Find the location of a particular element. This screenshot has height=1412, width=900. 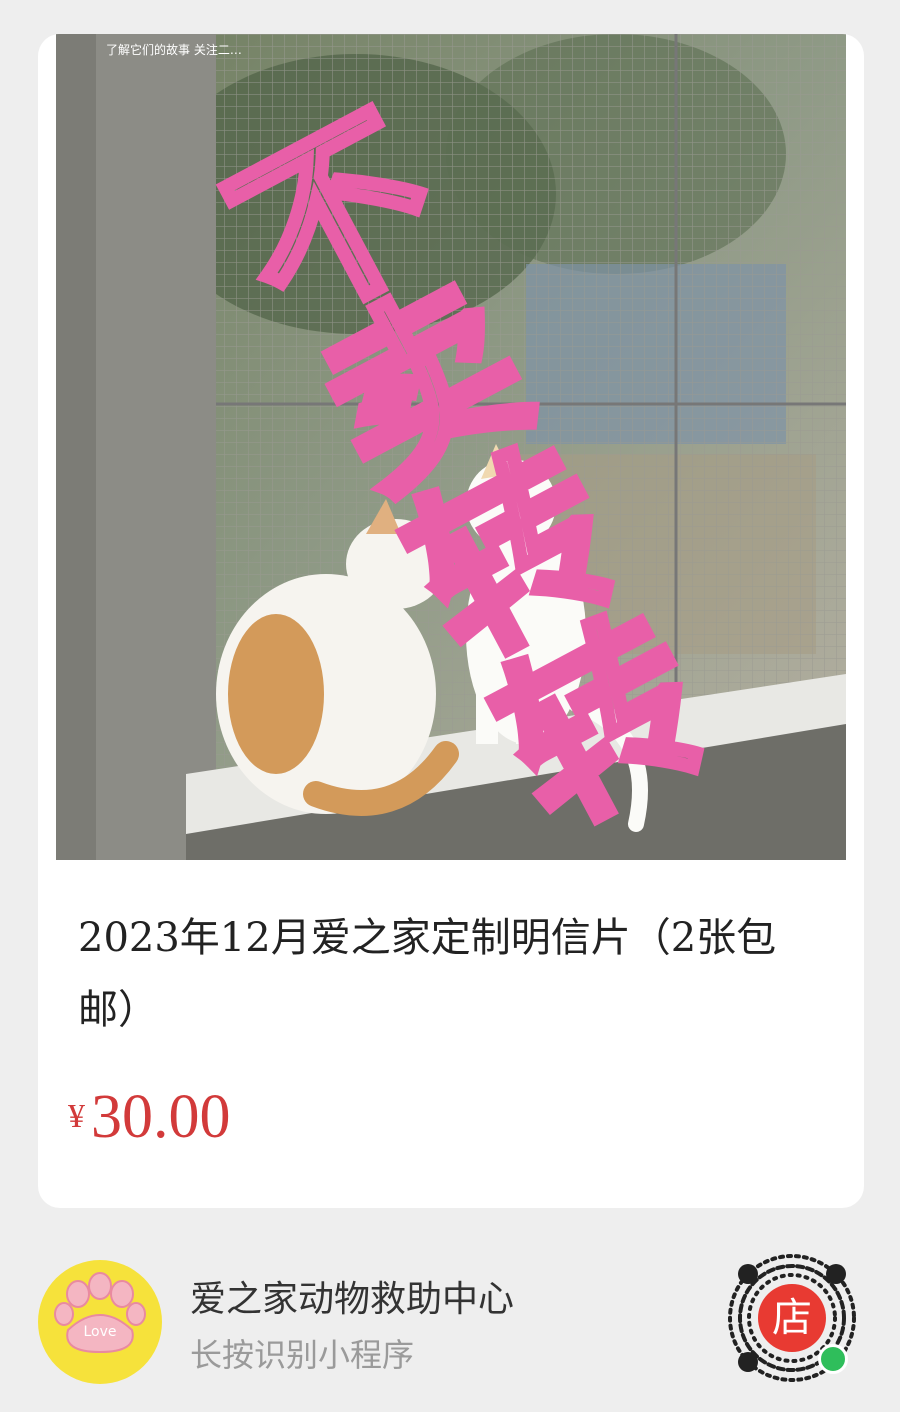

currency-symbol: ¥ is located at coordinates (76, 1116).